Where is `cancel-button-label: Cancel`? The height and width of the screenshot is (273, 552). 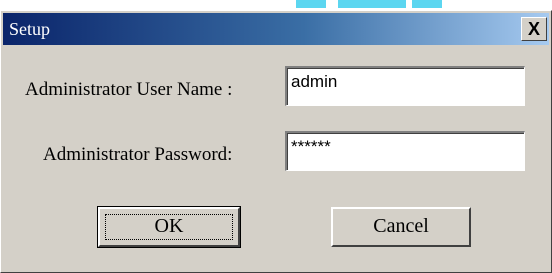
cancel-button-label: Cancel is located at coordinates (401, 226).